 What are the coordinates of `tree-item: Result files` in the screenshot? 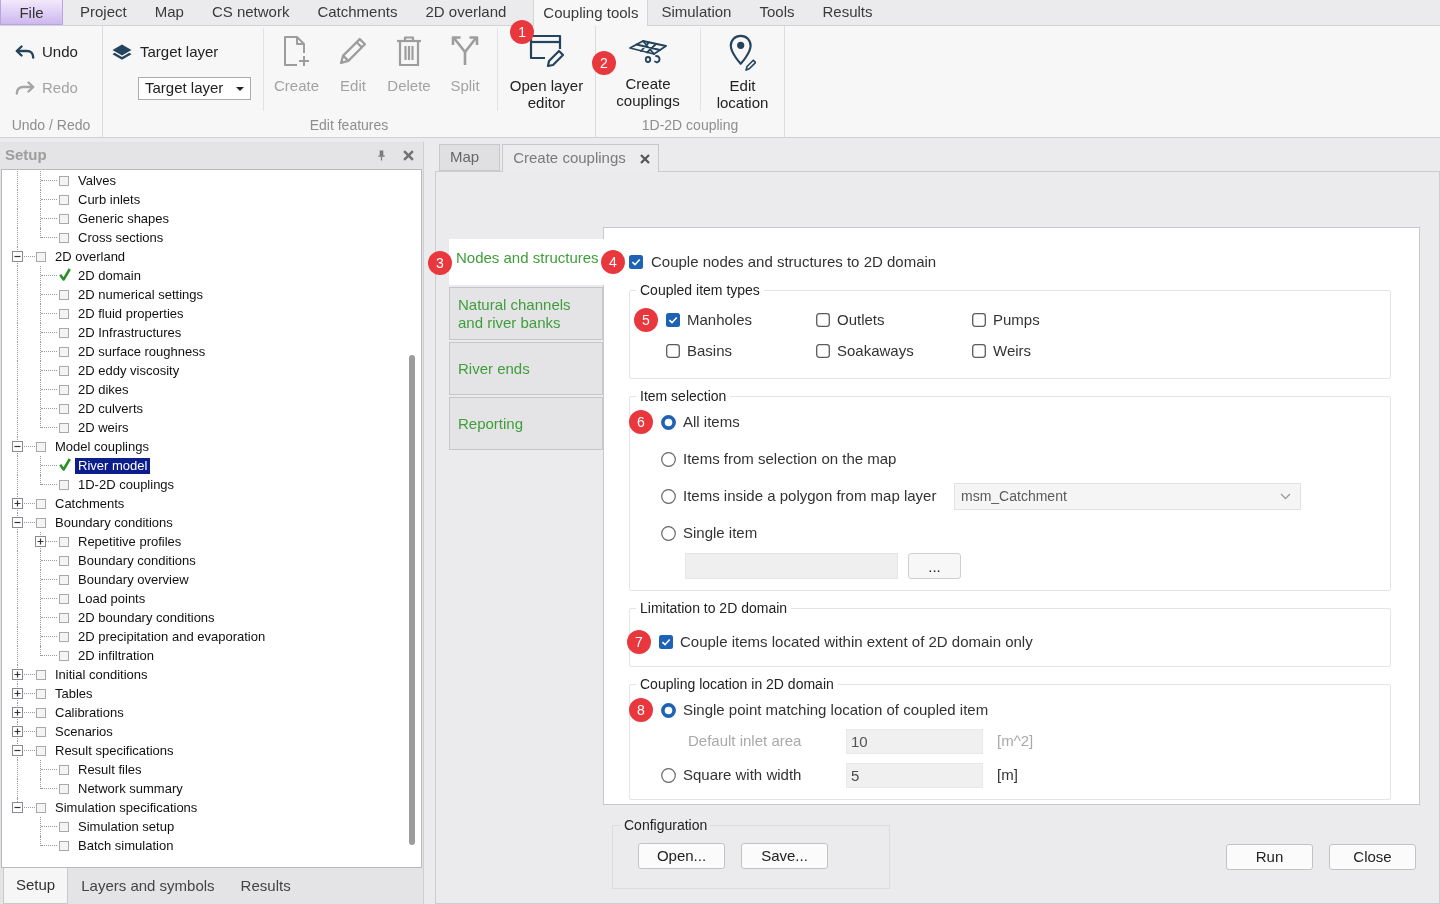 It's located at (110, 769).